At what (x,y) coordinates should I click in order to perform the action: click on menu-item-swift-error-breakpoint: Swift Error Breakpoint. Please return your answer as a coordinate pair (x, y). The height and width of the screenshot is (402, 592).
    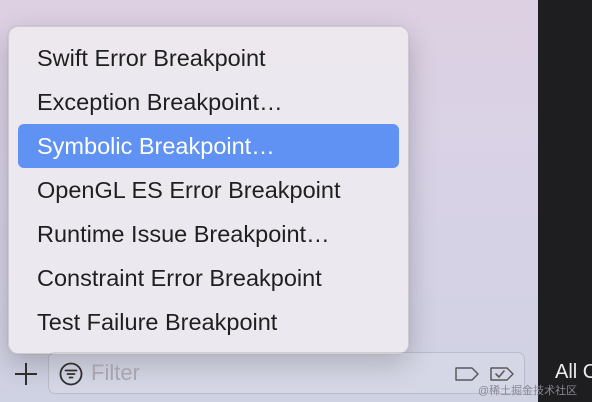
    Looking at the image, I should click on (208, 58).